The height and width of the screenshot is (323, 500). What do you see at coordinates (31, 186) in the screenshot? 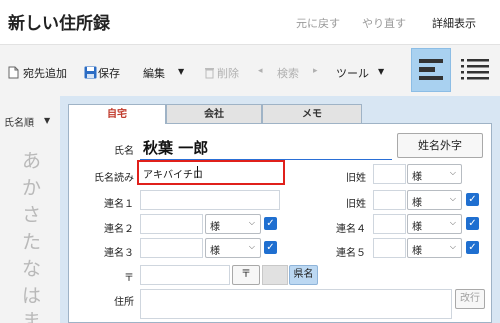
I see `kana-index-ka: か` at bounding box center [31, 186].